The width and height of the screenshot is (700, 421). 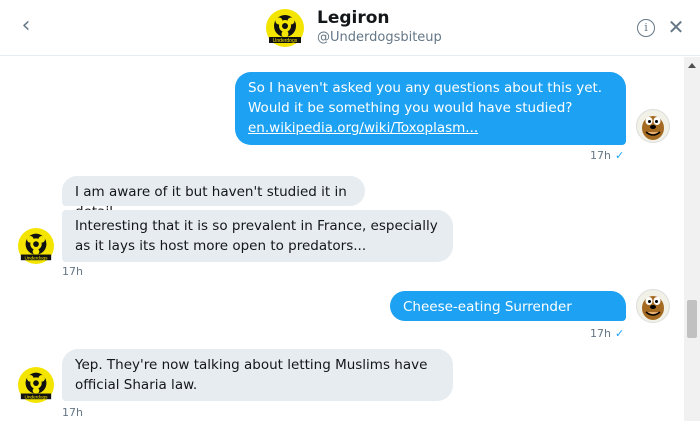 What do you see at coordinates (646, 28) in the screenshot?
I see `info-icon: i` at bounding box center [646, 28].